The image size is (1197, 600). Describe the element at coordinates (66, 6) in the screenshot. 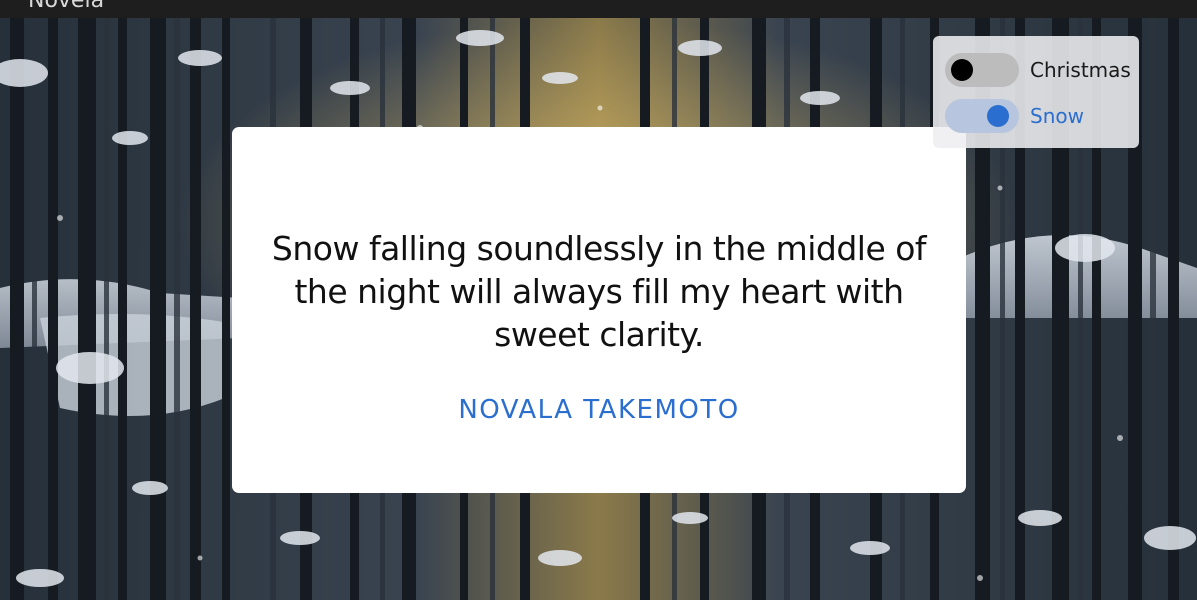

I see `top-bar-label: Novela` at that location.